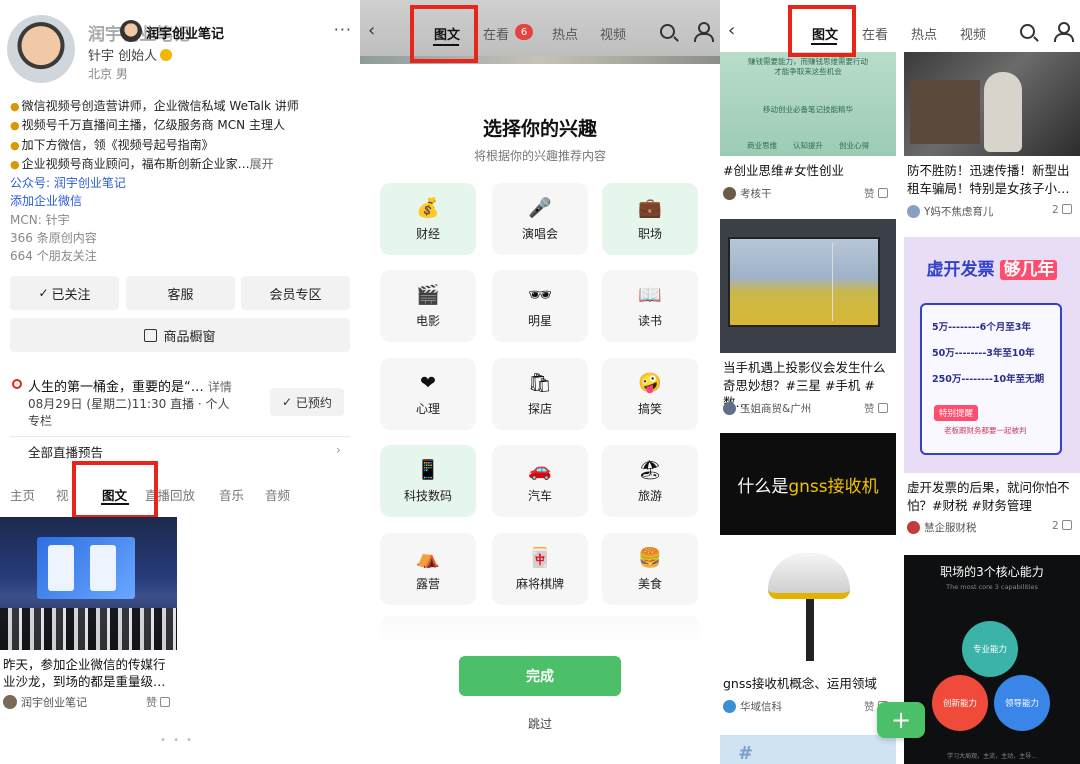 Image resolution: width=1080 pixels, height=764 pixels. Describe the element at coordinates (295, 293) in the screenshot. I see `member-zone-button: 会员专区` at that location.